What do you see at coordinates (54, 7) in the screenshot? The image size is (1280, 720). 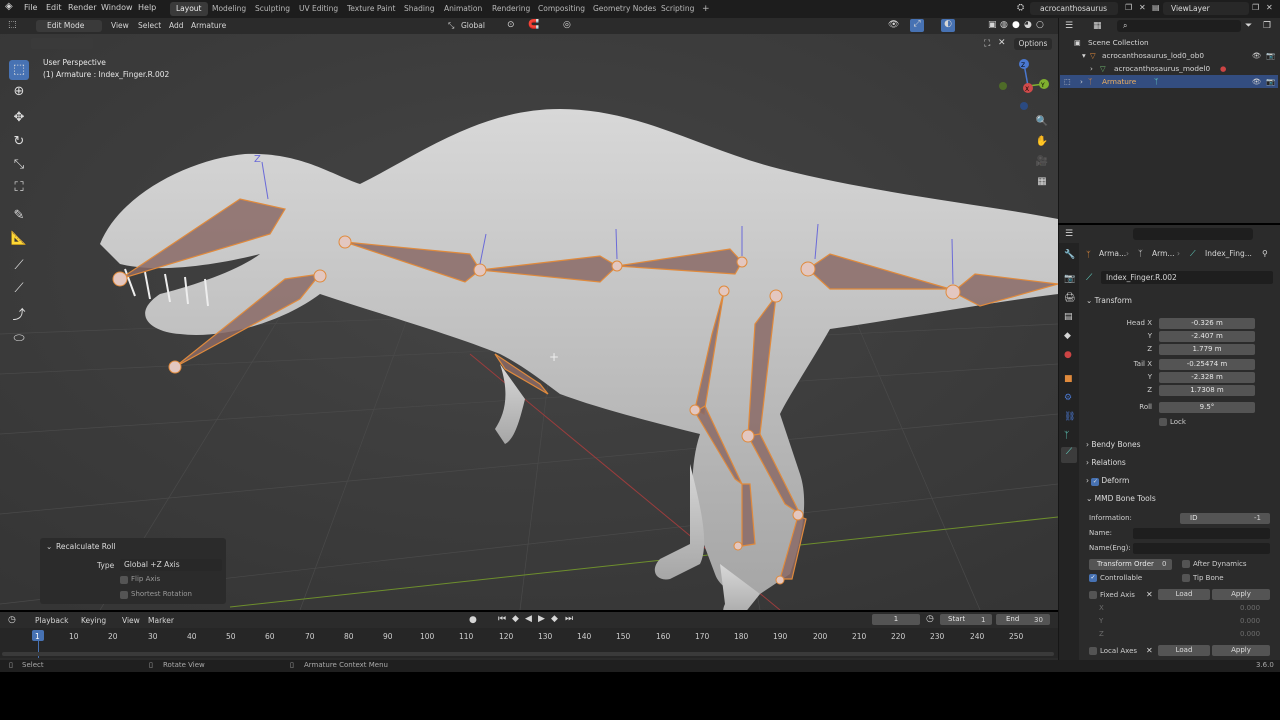 I see `menu-edit: Edit` at bounding box center [54, 7].